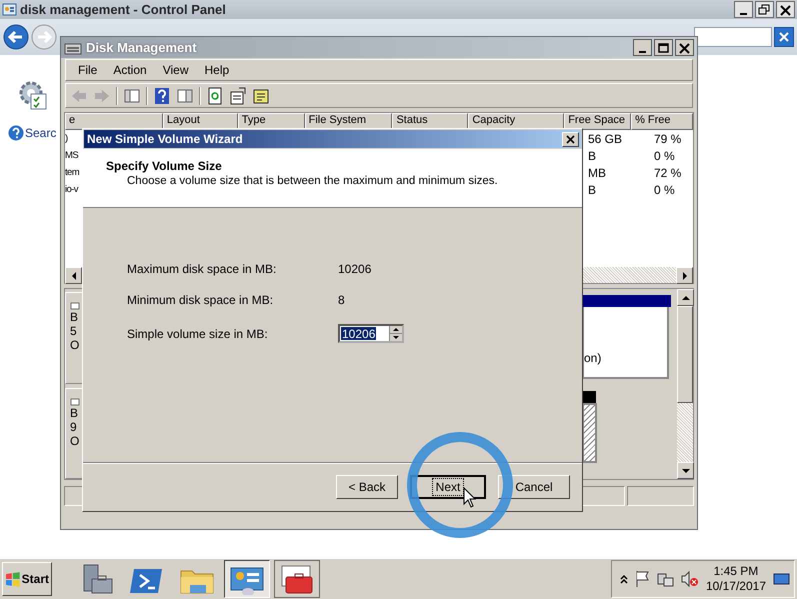 The image size is (797, 599). I want to click on menu-item: File, so click(88, 70).